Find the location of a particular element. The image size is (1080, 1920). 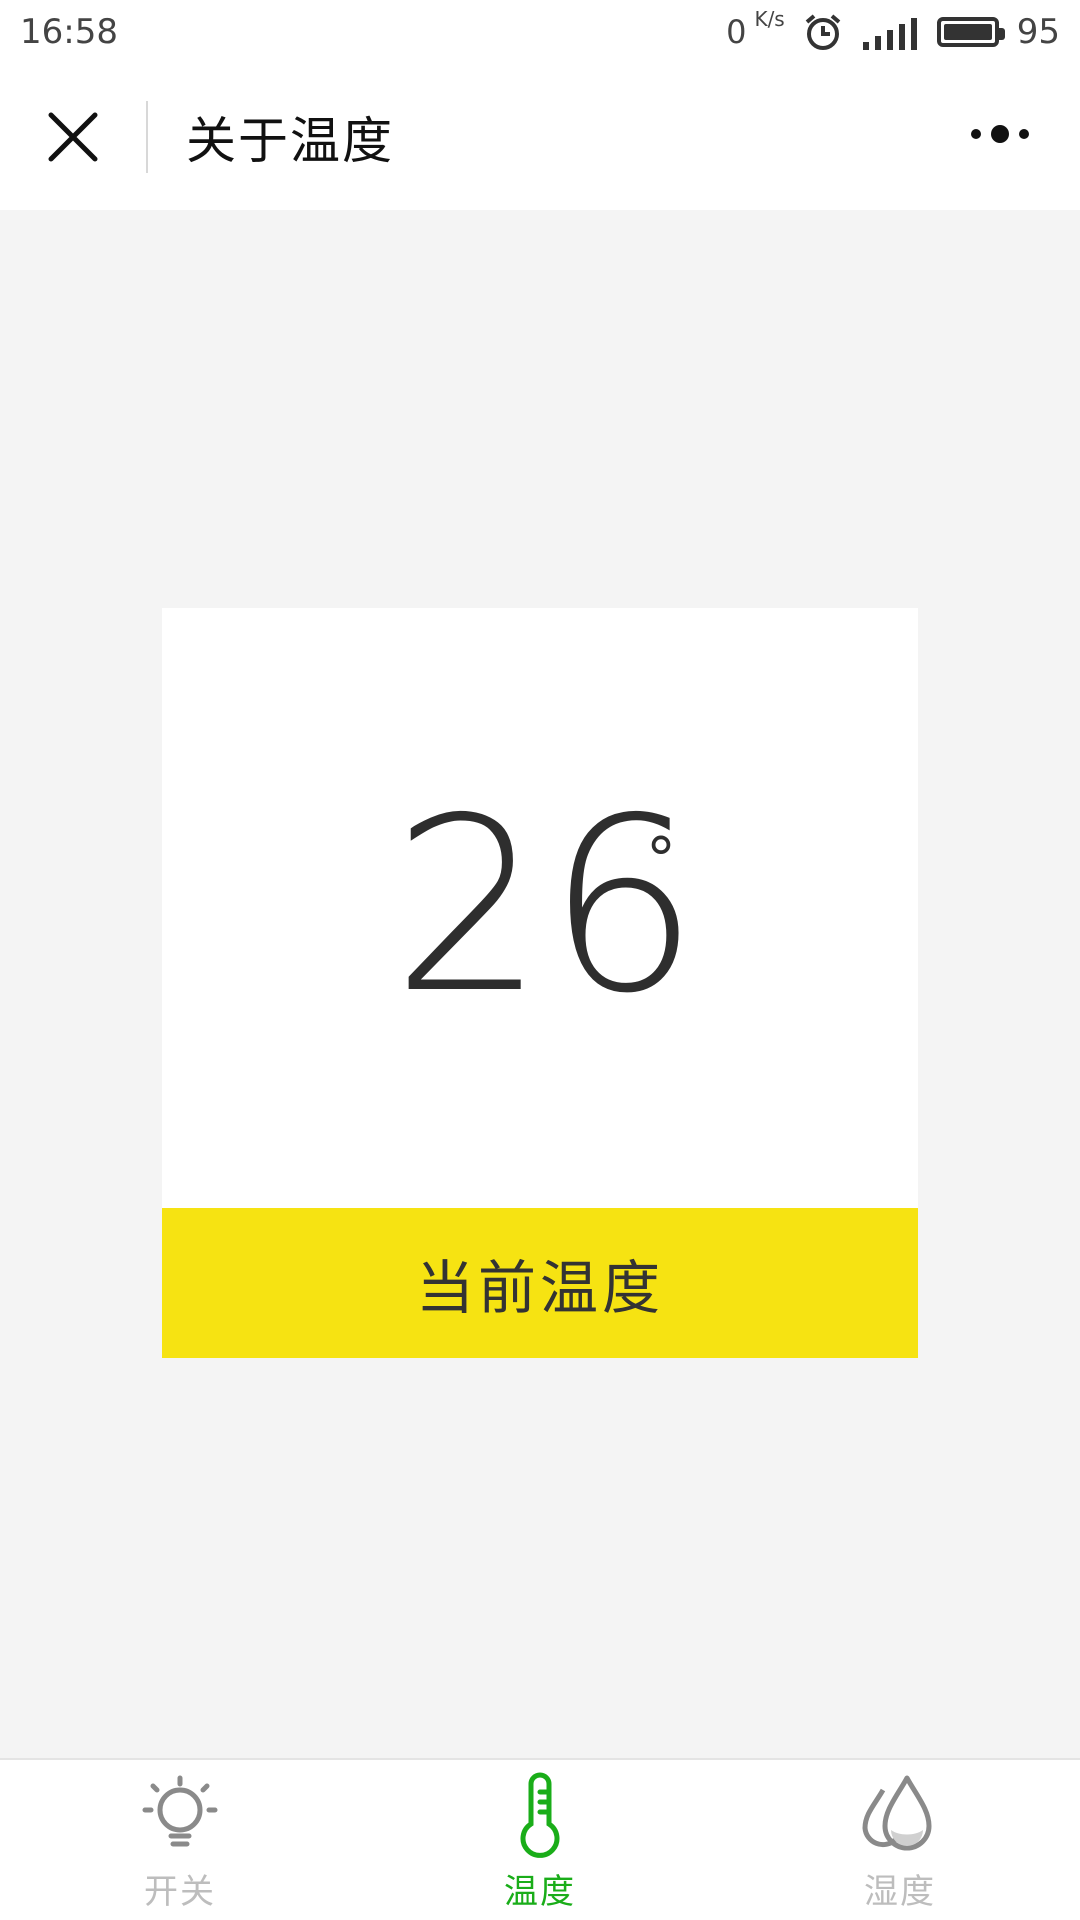

tab-temperature-label: 温度 is located at coordinates (540, 1892).